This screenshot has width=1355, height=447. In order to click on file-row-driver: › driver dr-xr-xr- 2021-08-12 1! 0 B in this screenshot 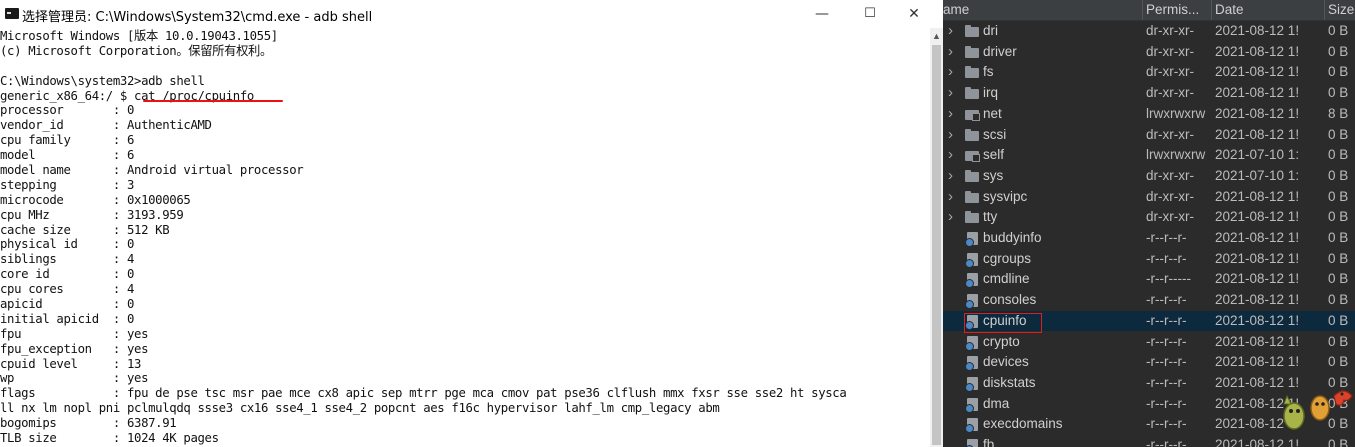, I will do `click(1149, 52)`.